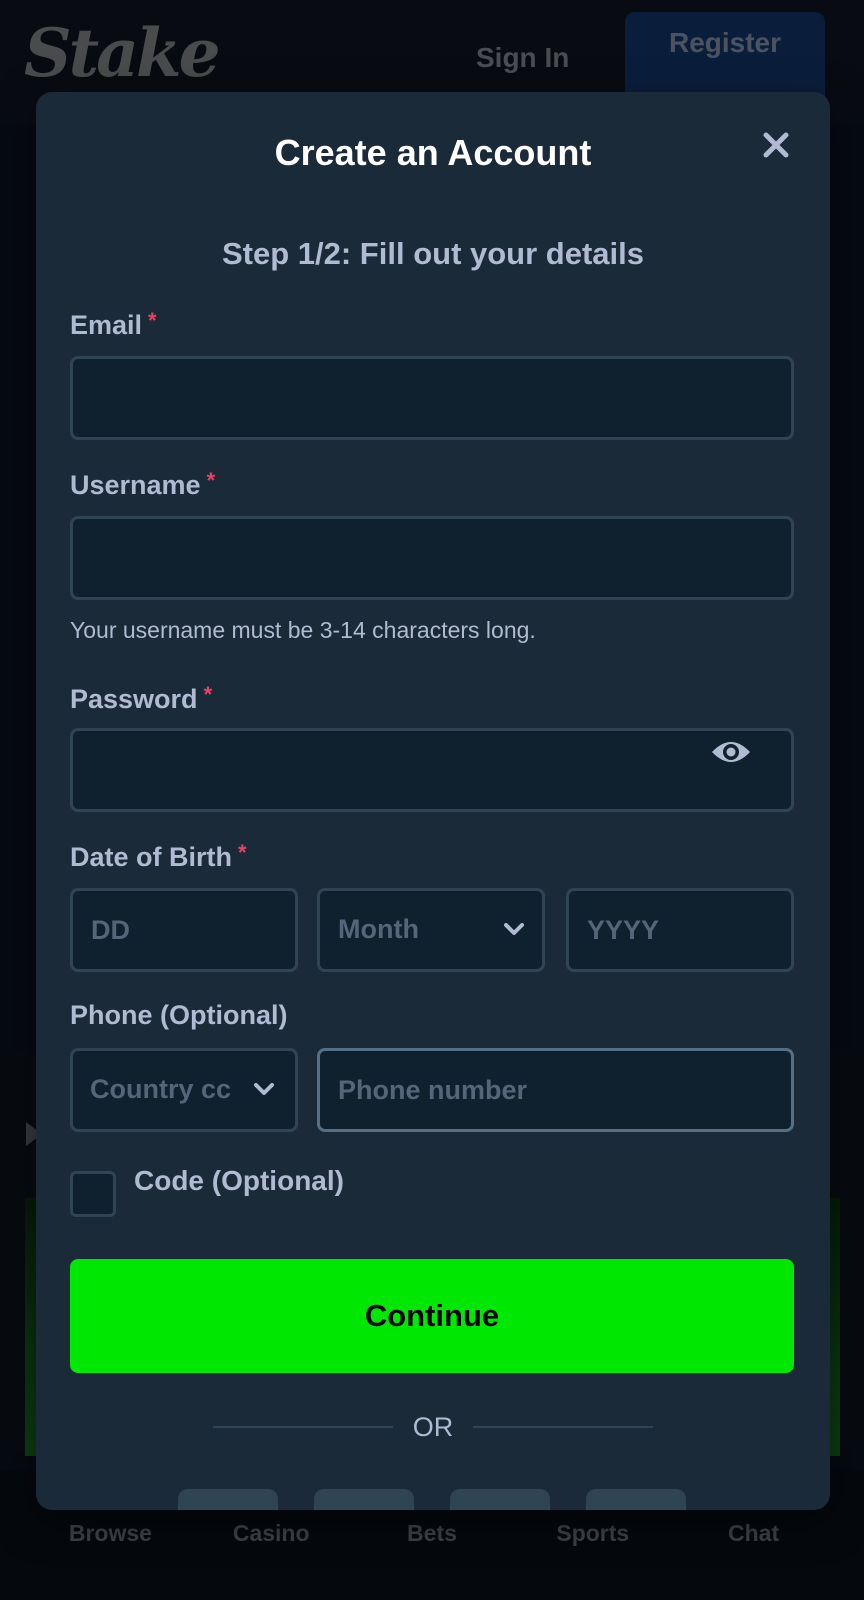  I want to click on toggle-password-visibility-button, so click(731, 753).